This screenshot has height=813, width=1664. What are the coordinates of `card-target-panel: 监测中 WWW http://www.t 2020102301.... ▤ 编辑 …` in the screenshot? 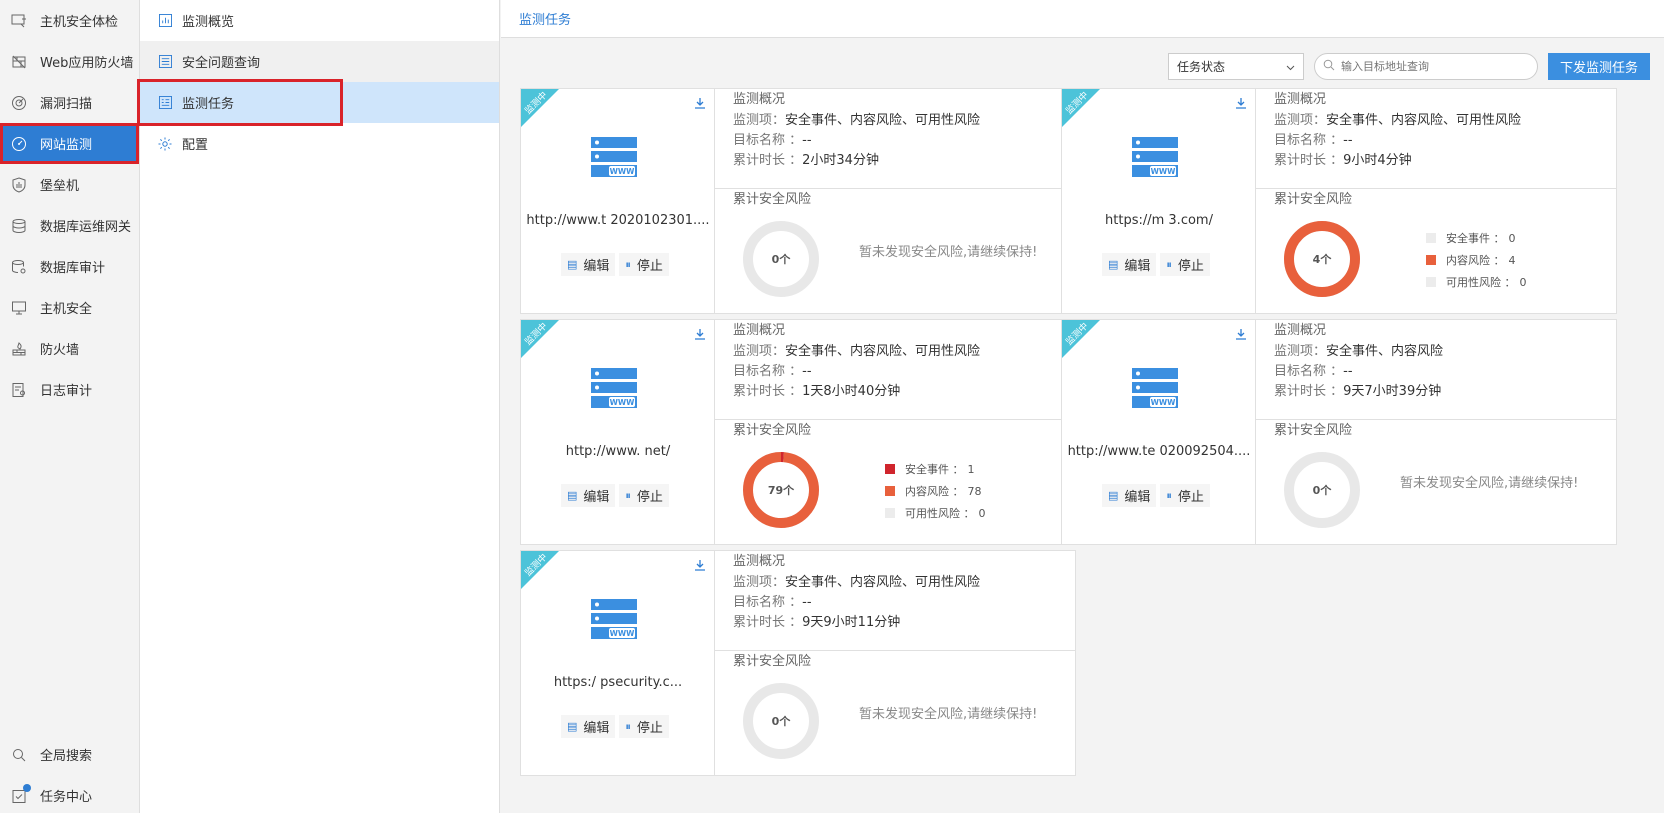 It's located at (618, 201).